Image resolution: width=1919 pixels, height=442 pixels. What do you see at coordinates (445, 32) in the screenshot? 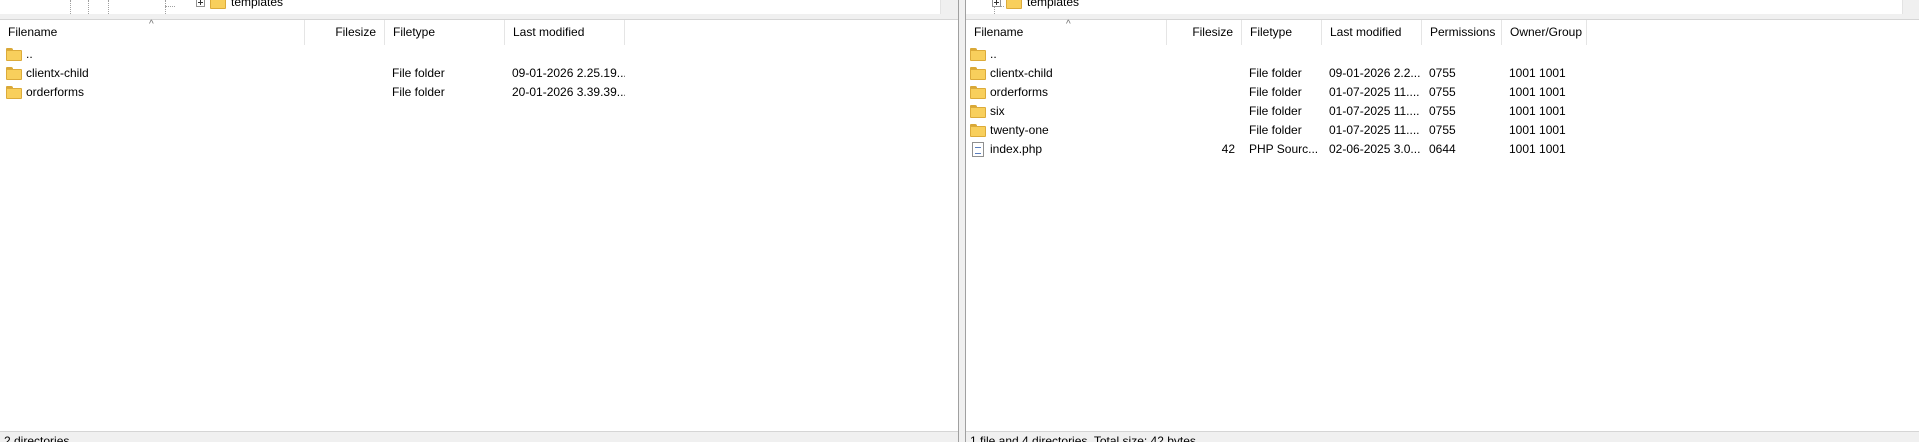
I see `local-column-filetype: Filetype` at bounding box center [445, 32].